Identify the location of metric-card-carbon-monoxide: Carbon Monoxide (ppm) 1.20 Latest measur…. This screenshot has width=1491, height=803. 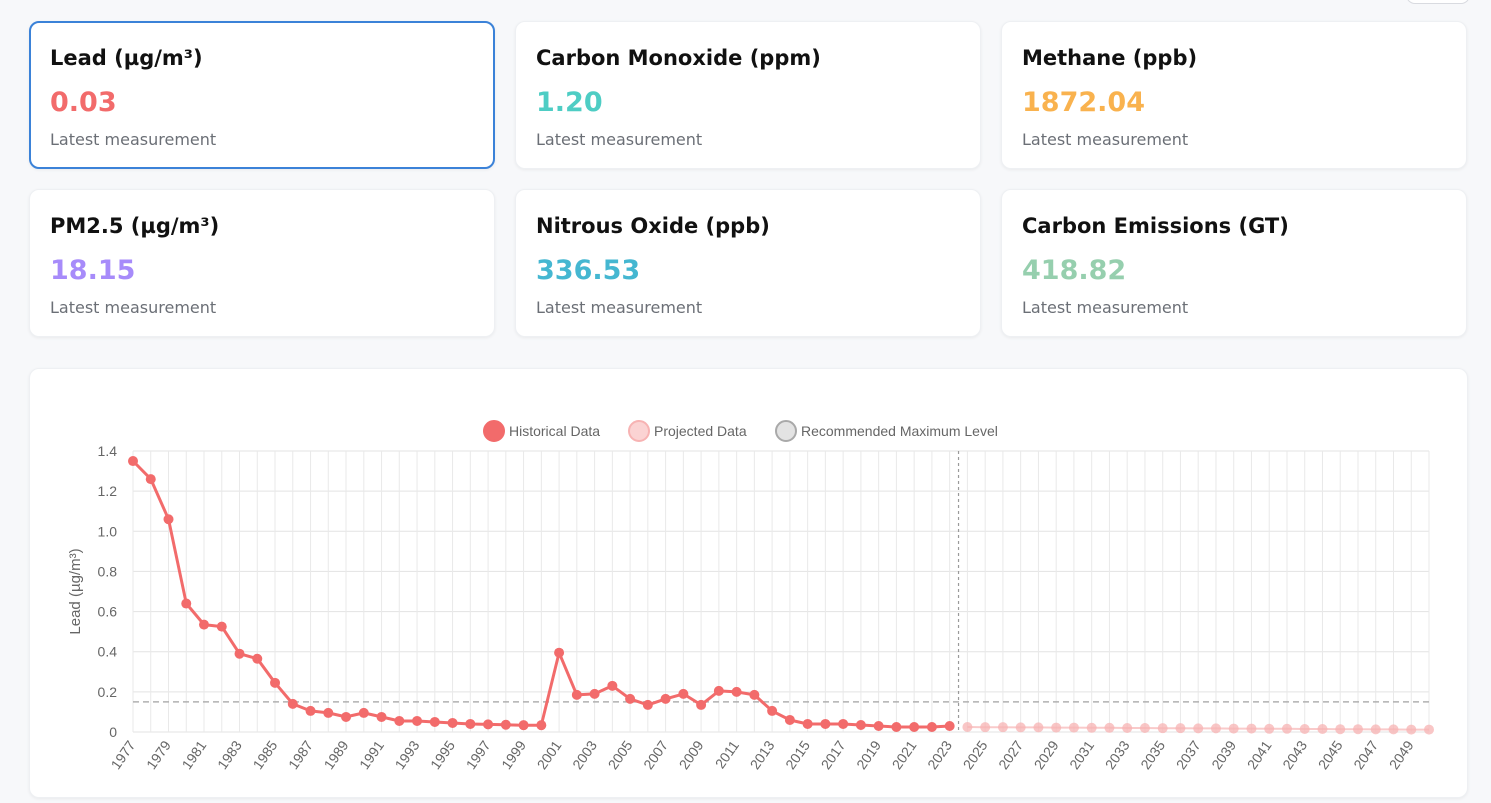
(748, 95).